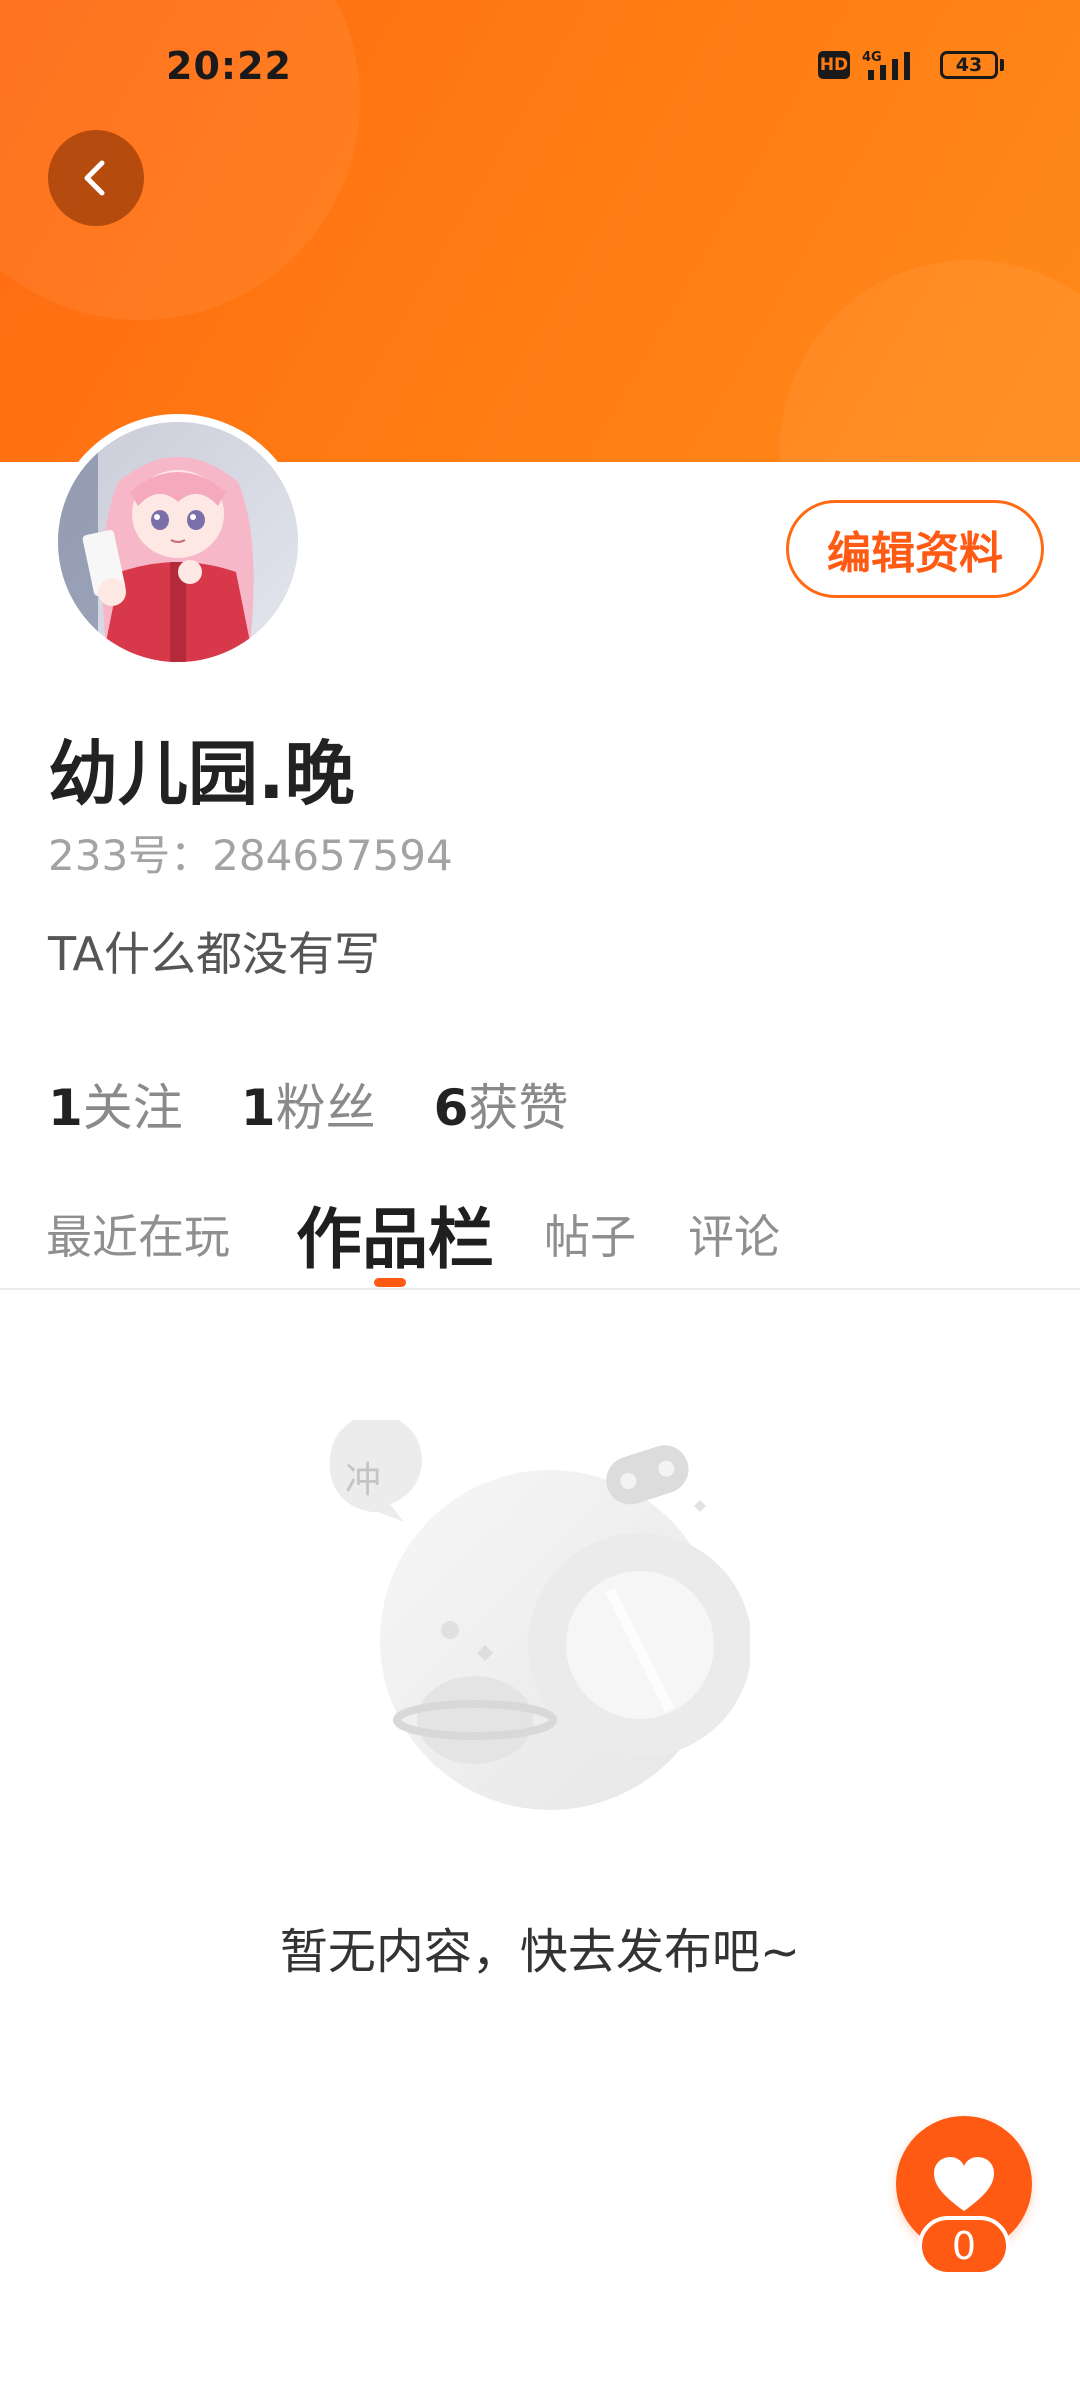 This screenshot has width=1080, height=2400. I want to click on avatar, so click(178, 542).